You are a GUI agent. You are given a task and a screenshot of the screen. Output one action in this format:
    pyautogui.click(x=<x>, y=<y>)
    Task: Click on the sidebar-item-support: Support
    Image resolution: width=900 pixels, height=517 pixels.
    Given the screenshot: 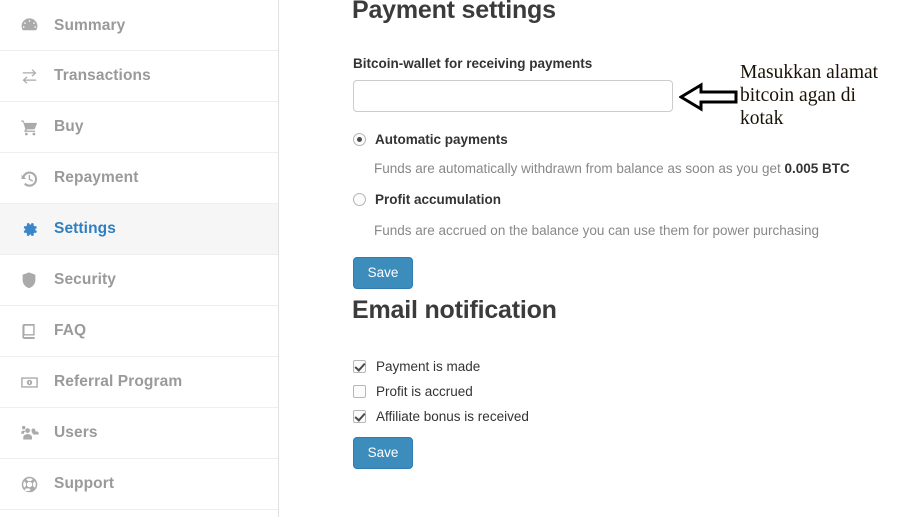 What is the action you would take?
    pyautogui.click(x=139, y=484)
    